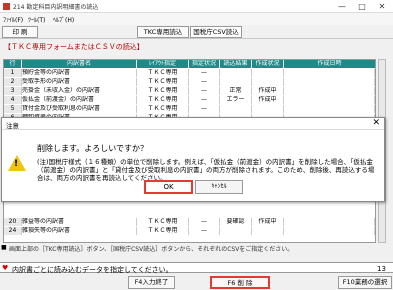 The width and height of the screenshot is (393, 290). What do you see at coordinates (79, 91) in the screenshot?
I see `cell-name: 売掛金（未収入金）の内訳書` at bounding box center [79, 91].